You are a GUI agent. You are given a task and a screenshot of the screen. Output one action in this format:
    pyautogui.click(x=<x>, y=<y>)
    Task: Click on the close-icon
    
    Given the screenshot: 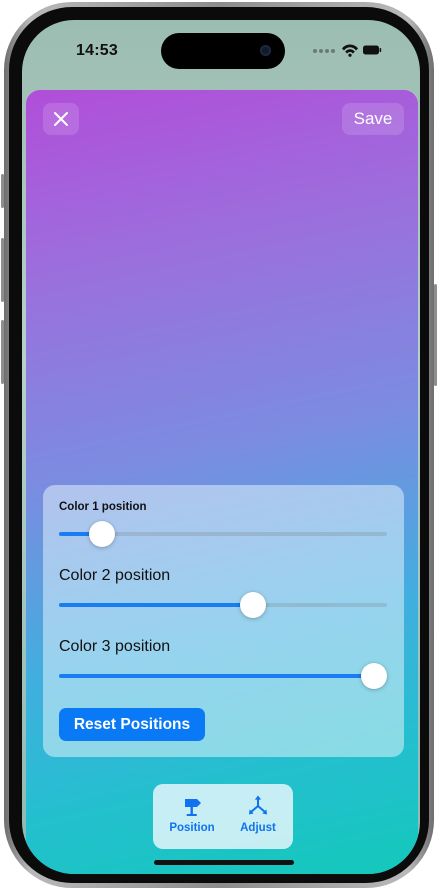 What is the action you would take?
    pyautogui.click(x=61, y=119)
    